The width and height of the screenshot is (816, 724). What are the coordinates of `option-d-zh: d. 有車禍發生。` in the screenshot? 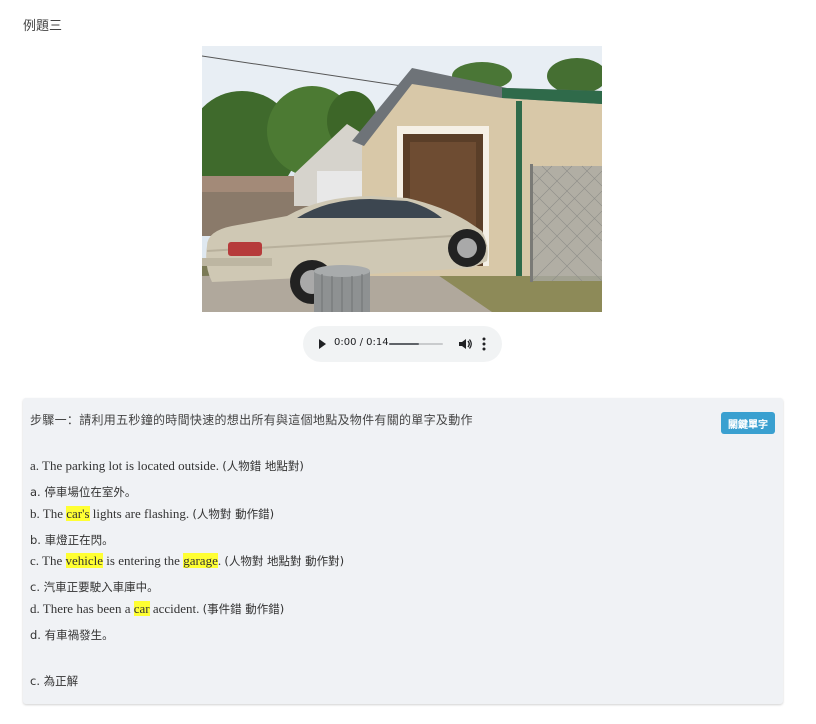 It's located at (72, 635).